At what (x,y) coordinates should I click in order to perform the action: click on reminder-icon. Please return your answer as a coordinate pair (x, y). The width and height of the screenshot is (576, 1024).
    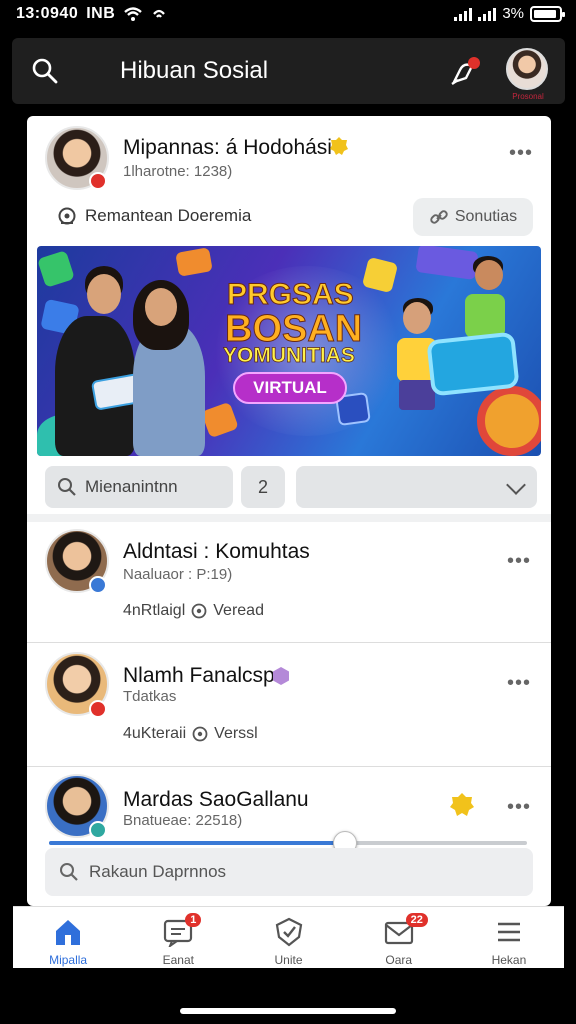
    Looking at the image, I should click on (67, 216).